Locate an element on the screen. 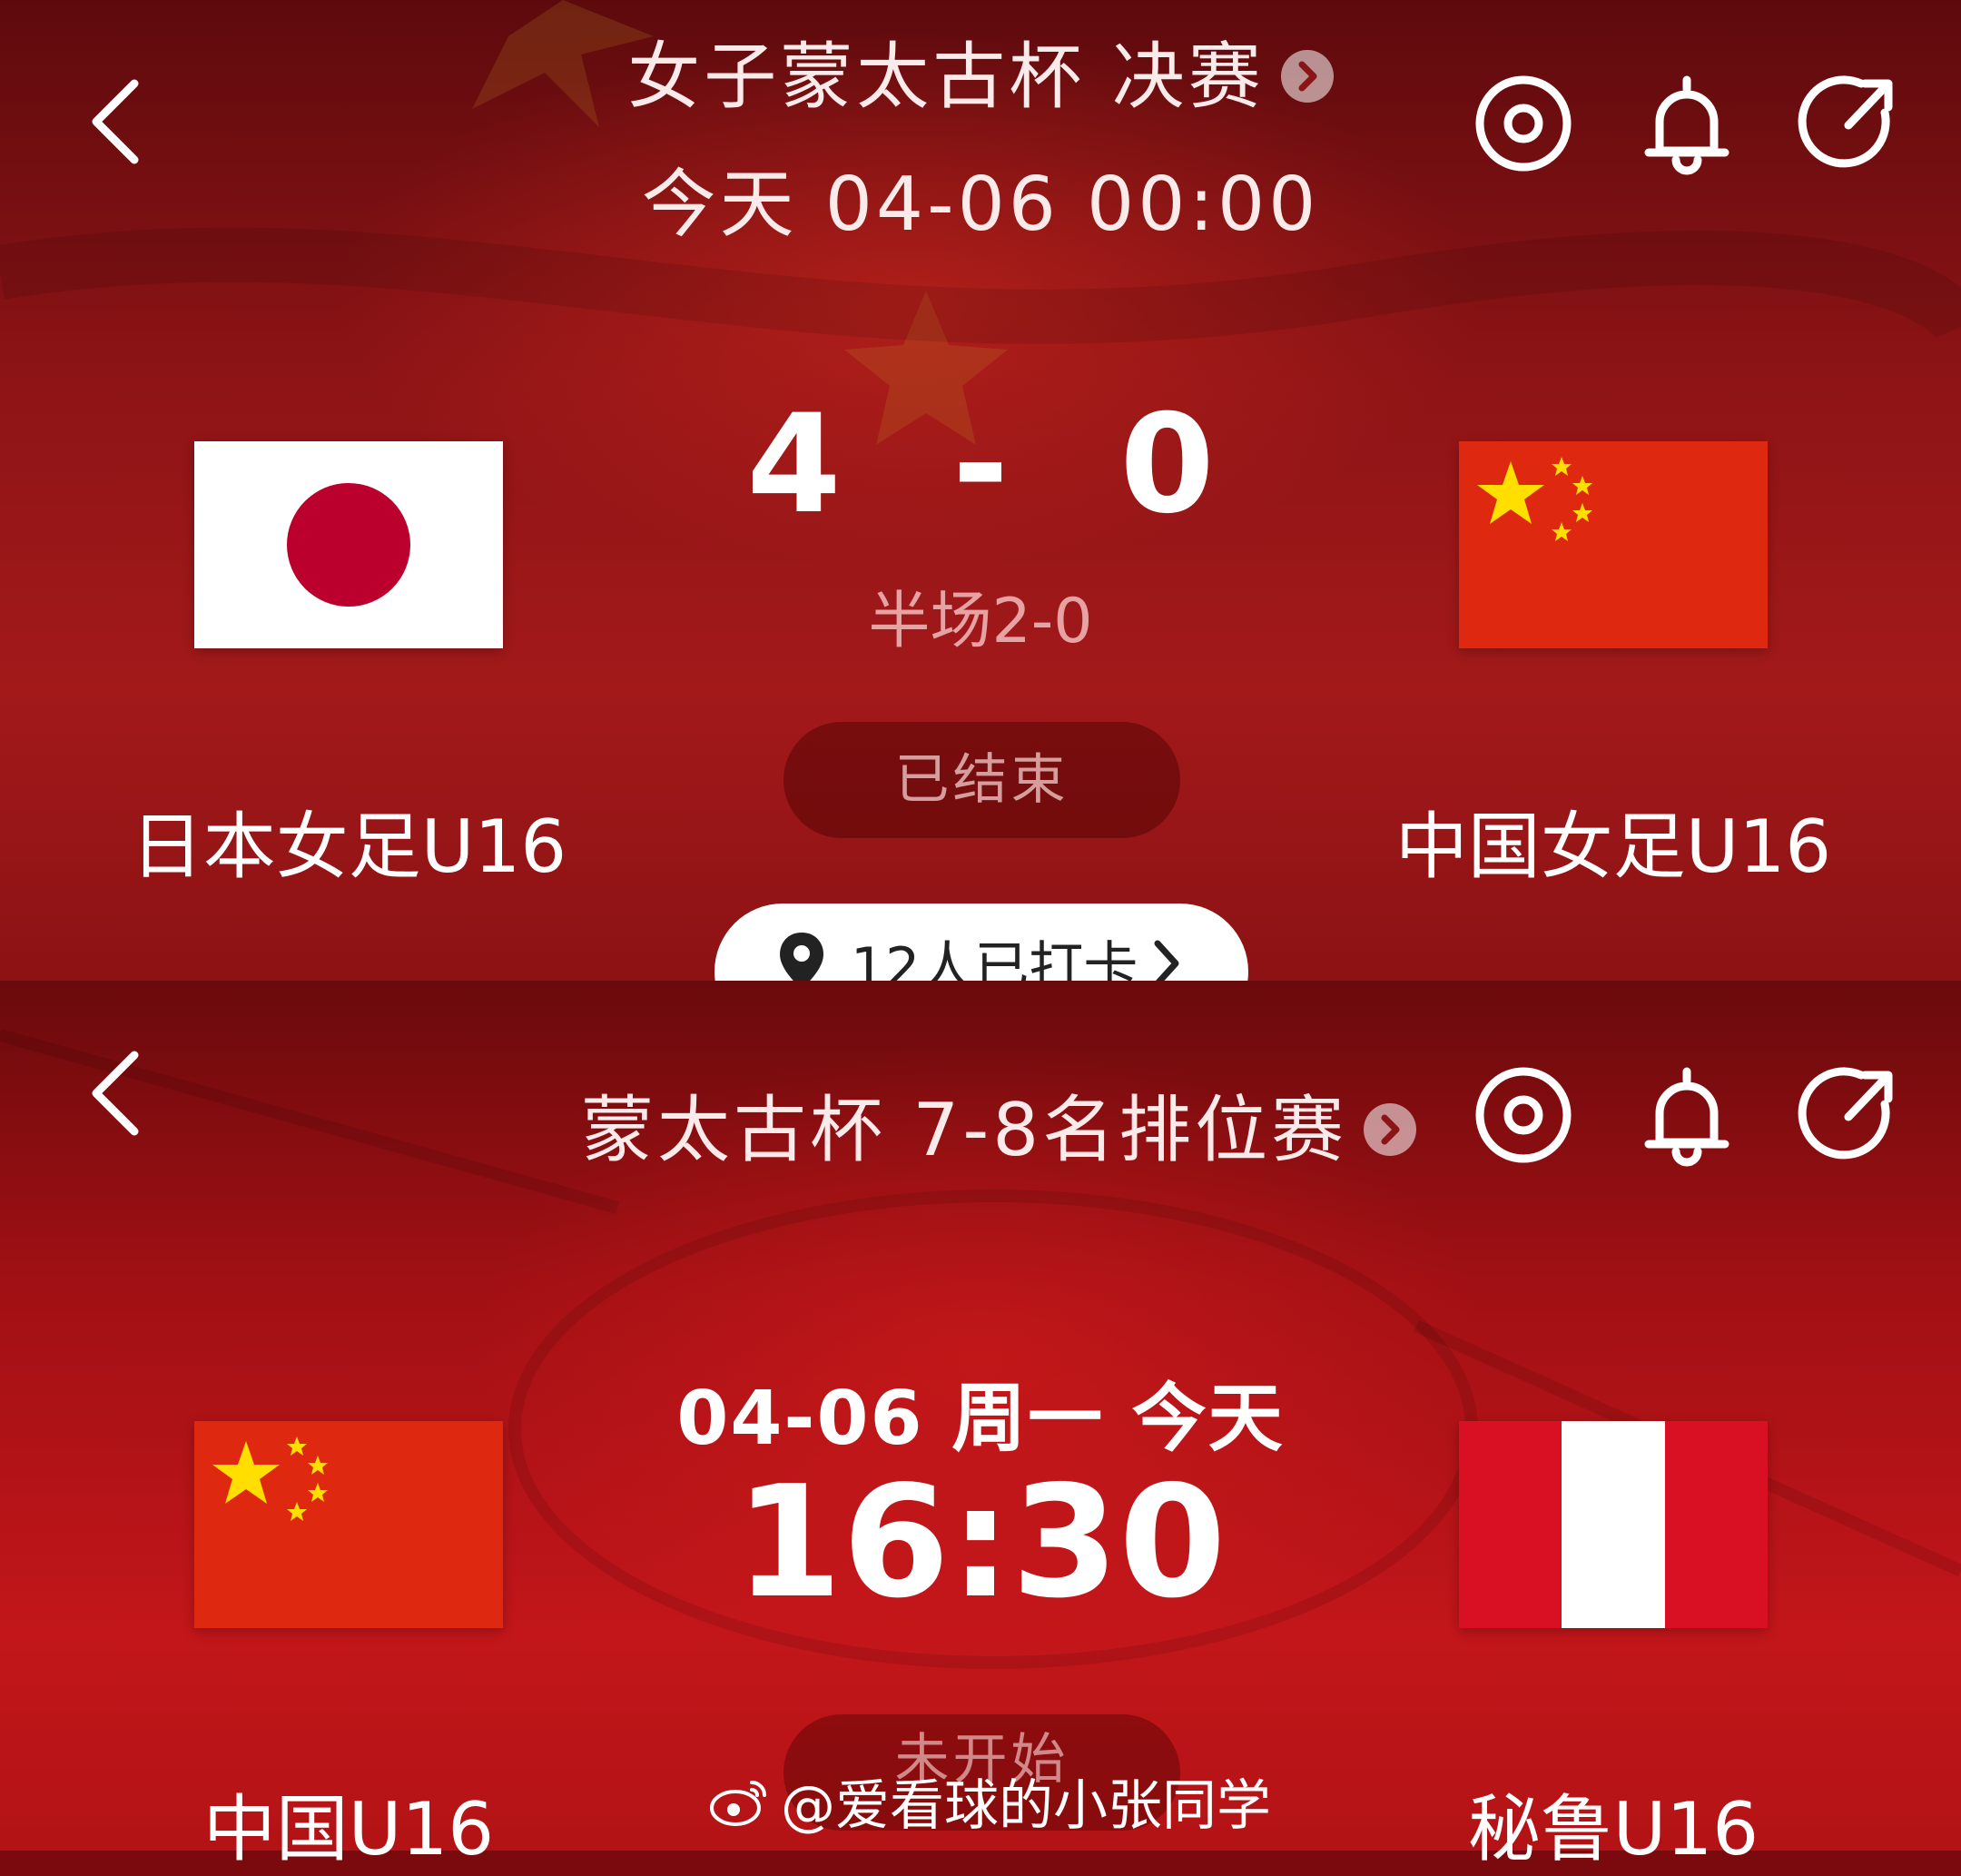  competition-title: 蒙太古杯 7-8名排位赛 is located at coordinates (964, 1130).